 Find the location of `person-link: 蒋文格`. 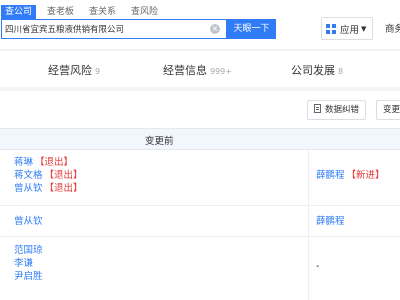

person-link: 蒋文格 is located at coordinates (28, 175).